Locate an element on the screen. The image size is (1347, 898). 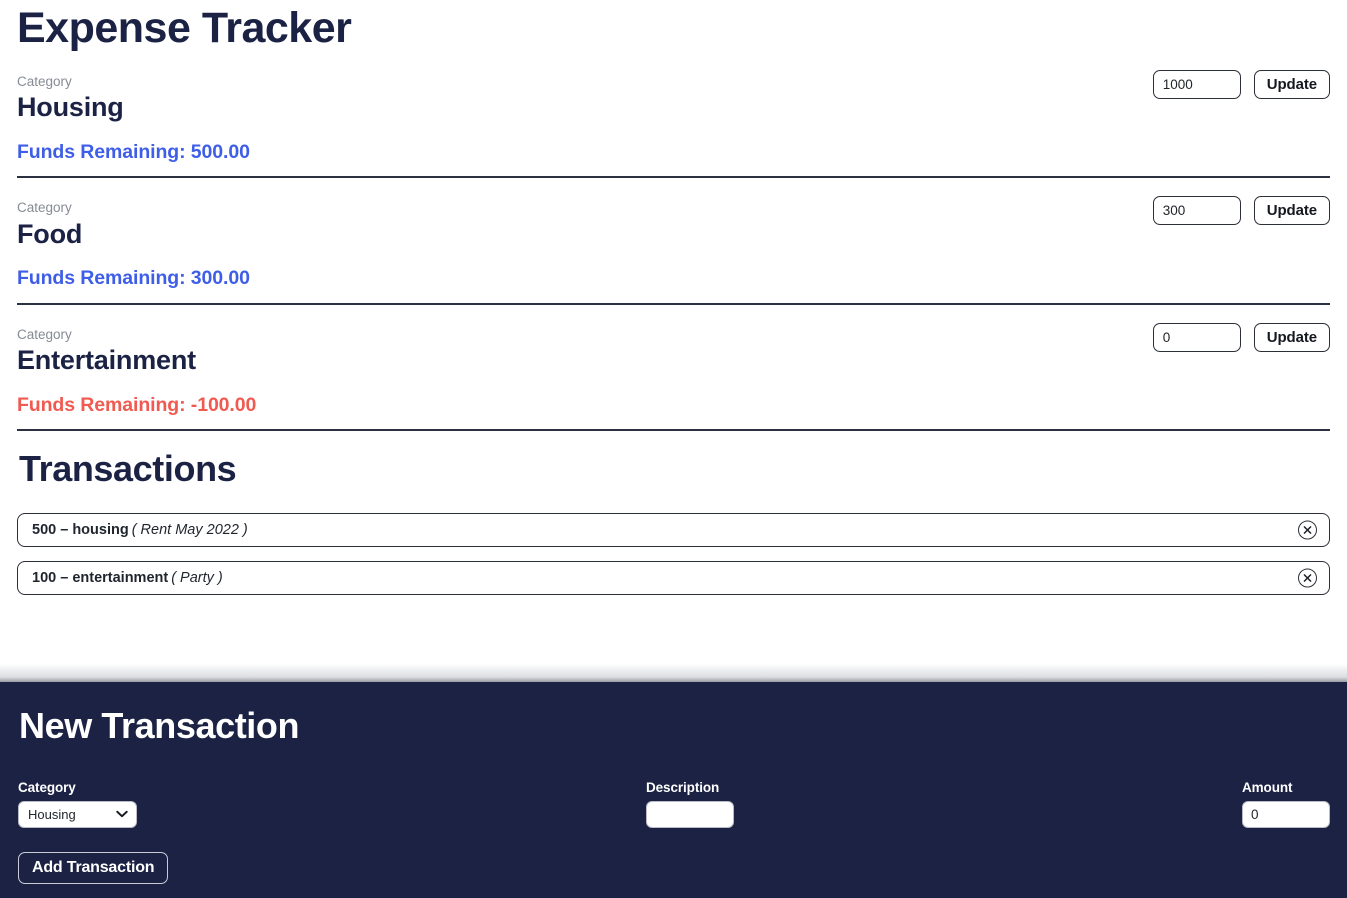
transaction-row: 500 – housing( Rent May 2022 ) is located at coordinates (673, 529).